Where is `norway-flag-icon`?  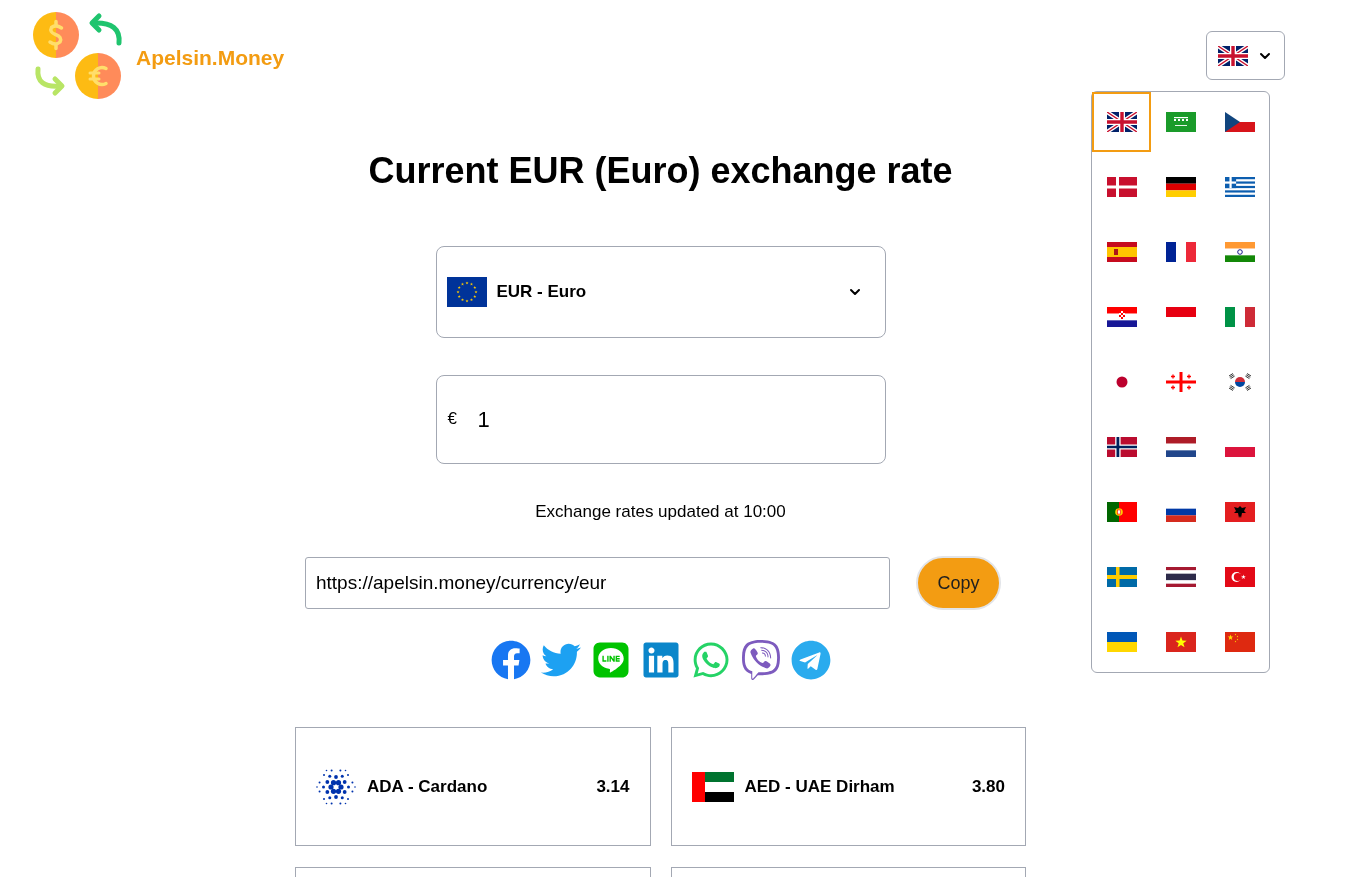
norway-flag-icon is located at coordinates (1121, 447).